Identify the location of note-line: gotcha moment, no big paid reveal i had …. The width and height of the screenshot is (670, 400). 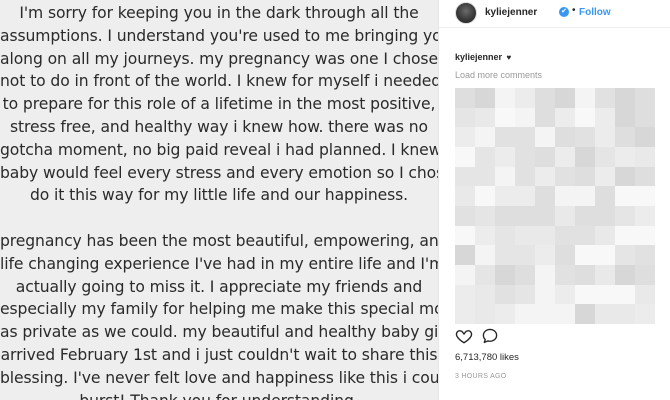
(219, 149).